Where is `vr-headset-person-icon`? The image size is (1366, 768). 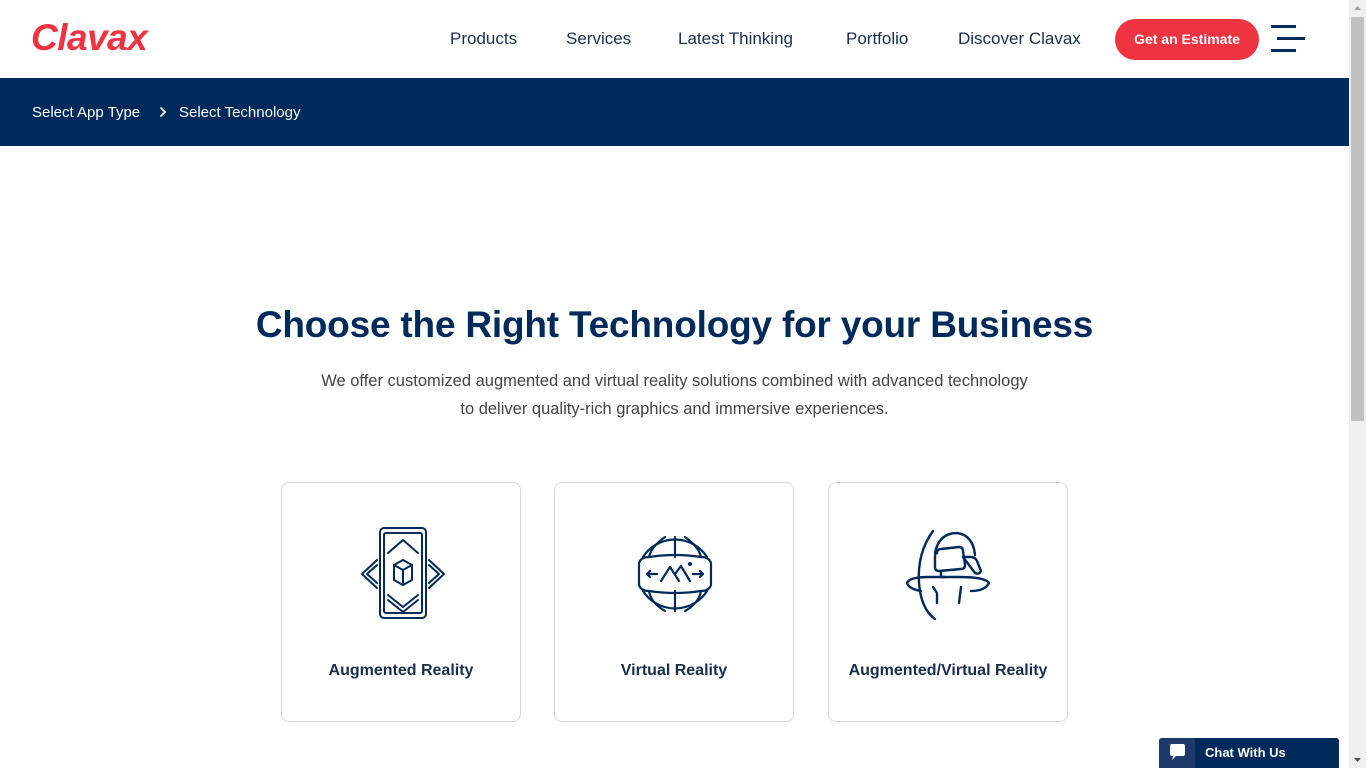
vr-headset-person-icon is located at coordinates (948, 575).